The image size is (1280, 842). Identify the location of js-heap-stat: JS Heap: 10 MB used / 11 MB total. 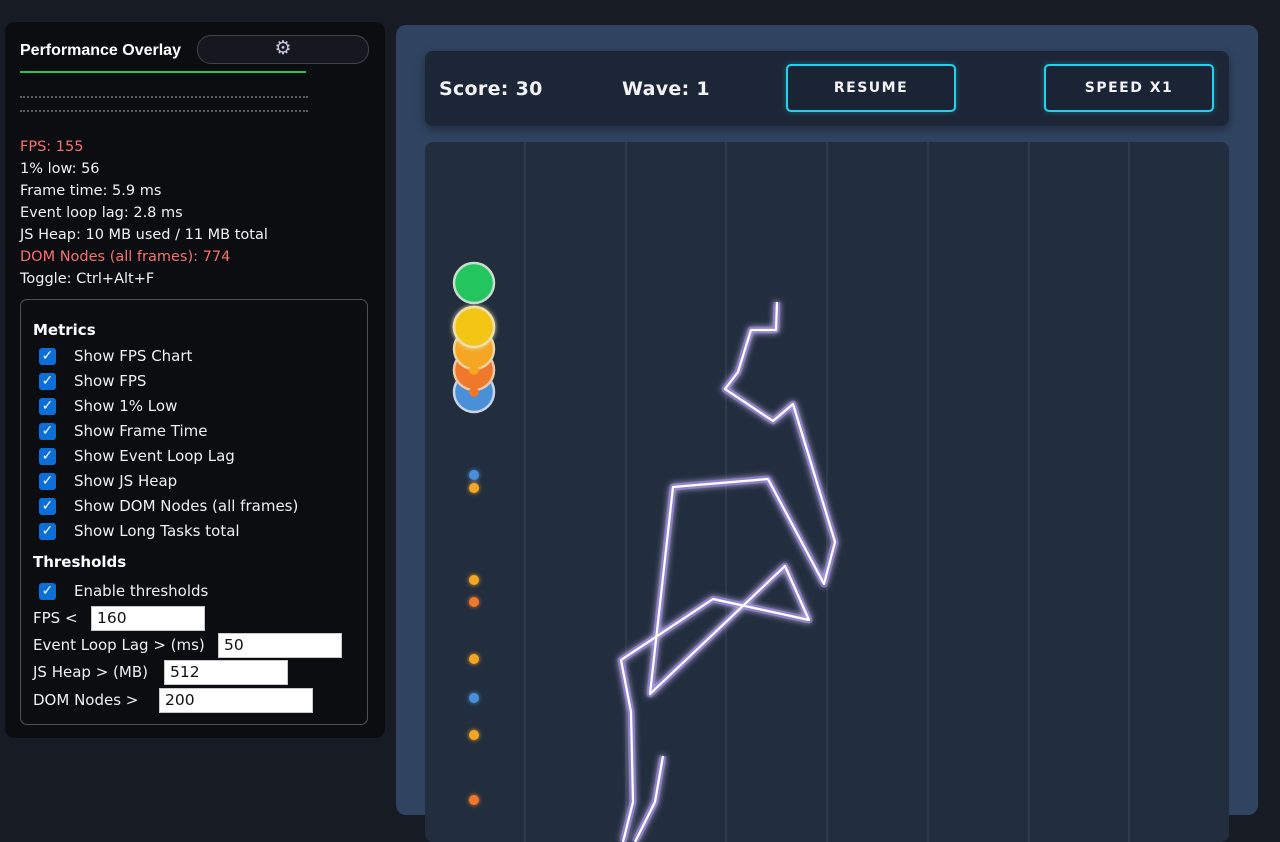
(144, 235).